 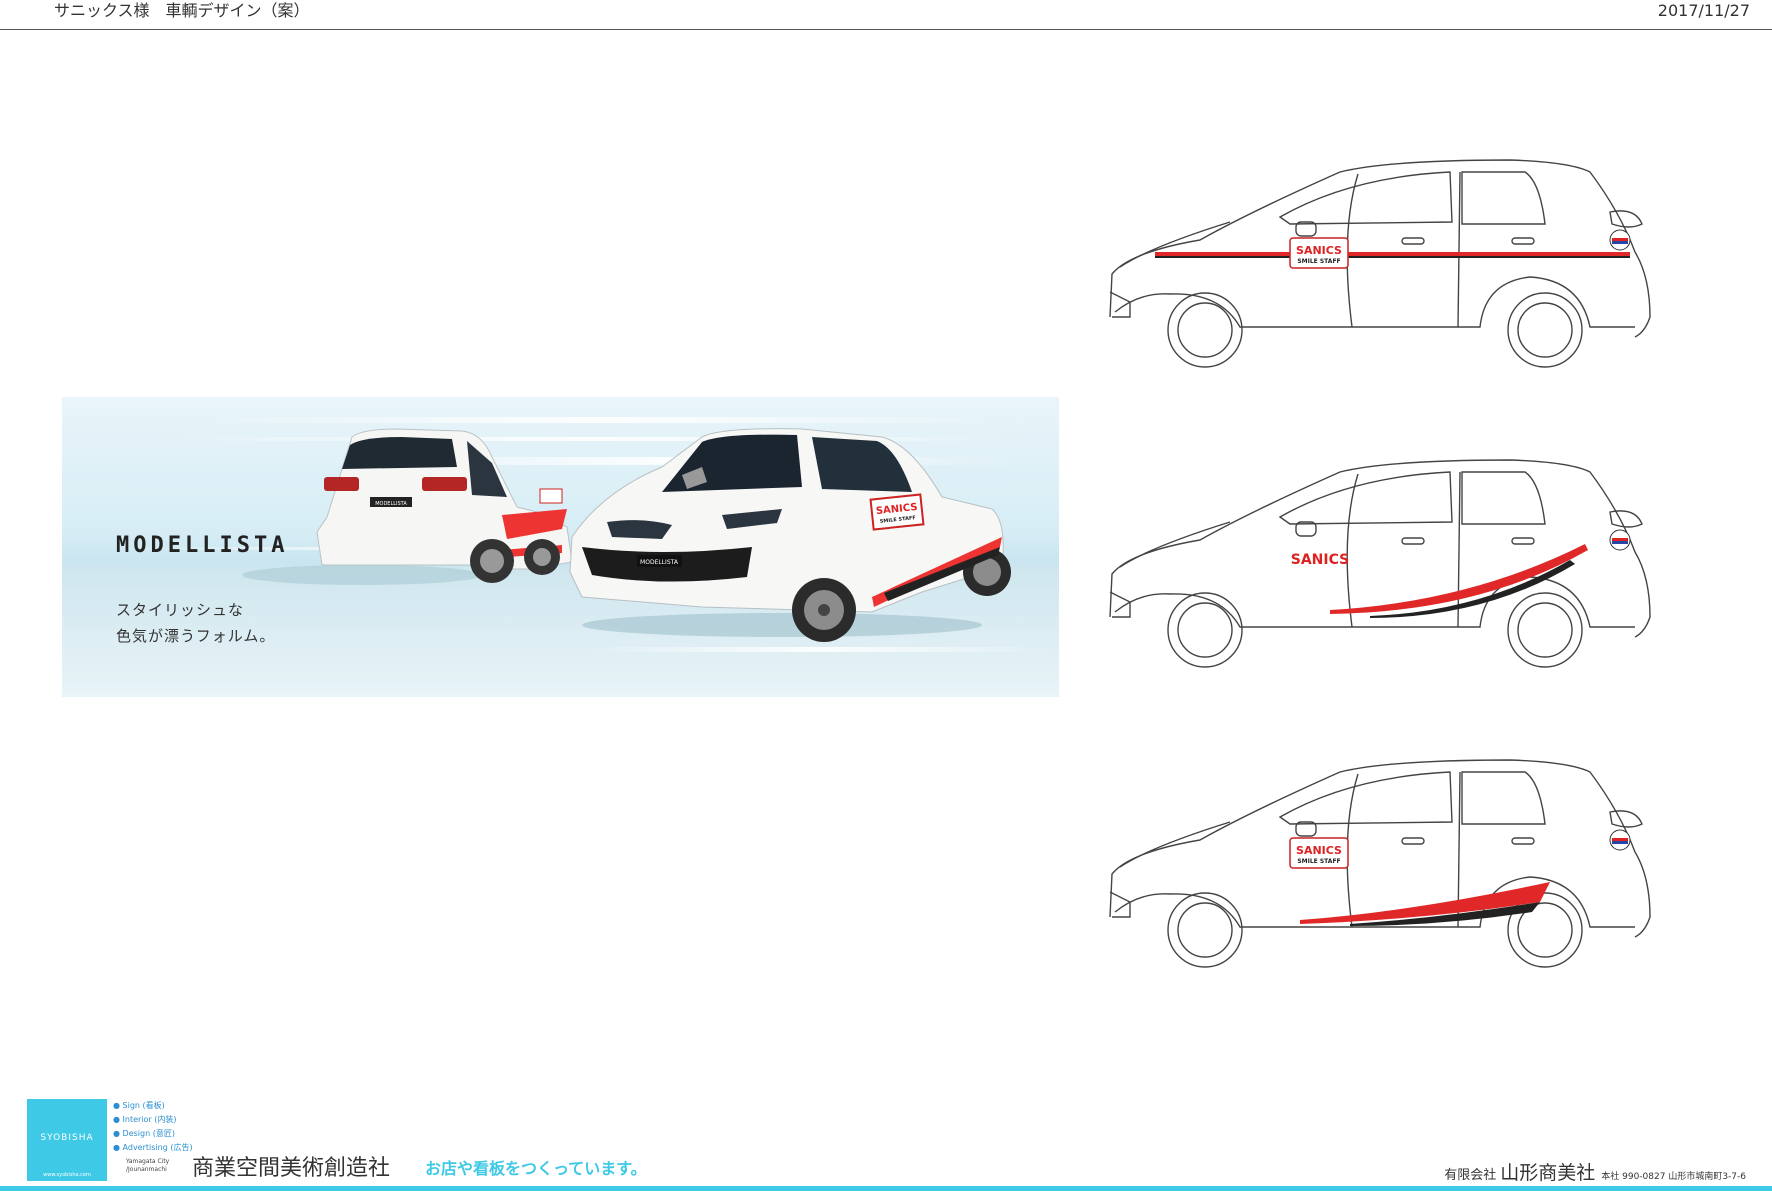 What do you see at coordinates (1548, 1173) in the screenshot?
I see `company-name: 山形商美社` at bounding box center [1548, 1173].